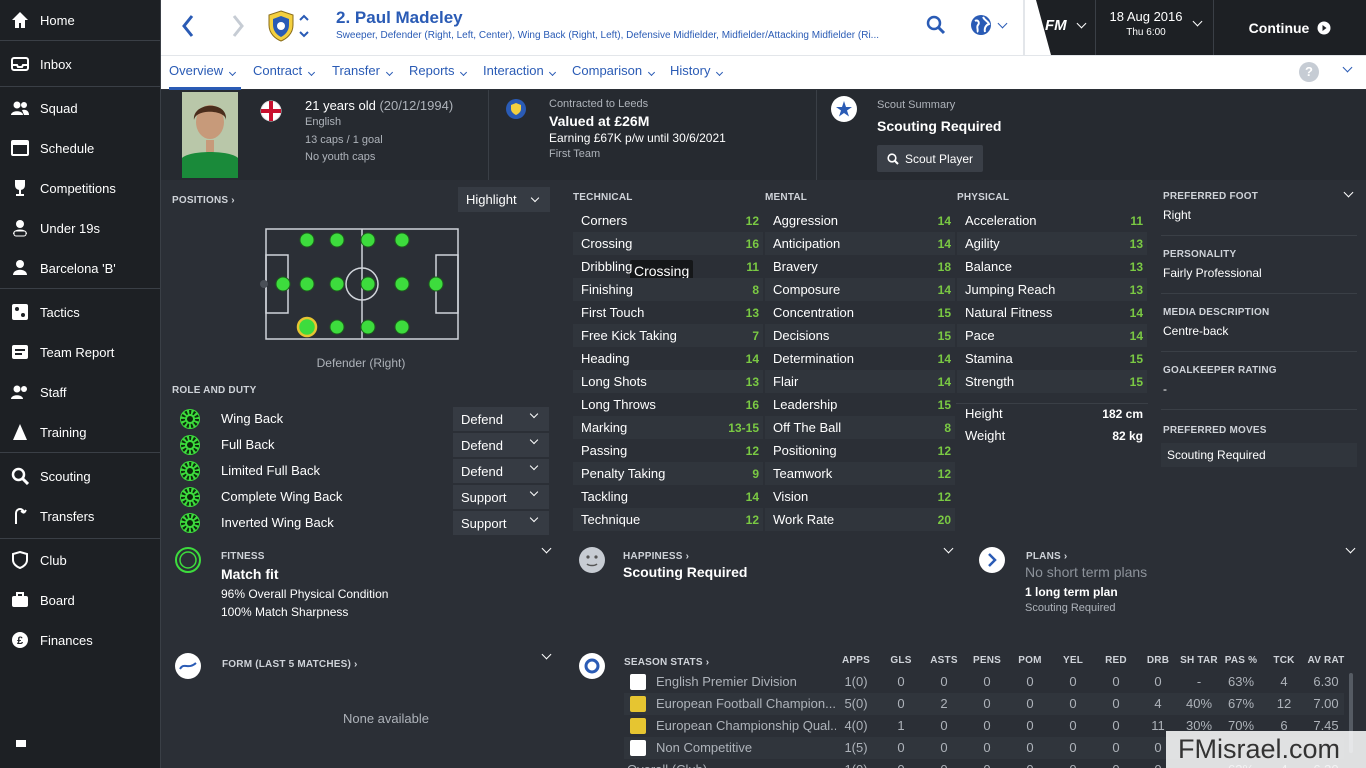  Describe the element at coordinates (668, 335) in the screenshot. I see `attribute-row: Free Kick Taking 7` at that location.